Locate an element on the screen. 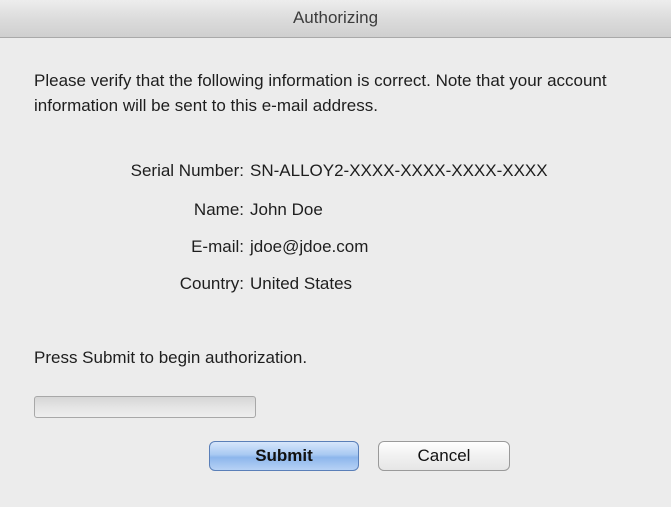 The width and height of the screenshot is (671, 507). authorization-progress-bar is located at coordinates (145, 407).